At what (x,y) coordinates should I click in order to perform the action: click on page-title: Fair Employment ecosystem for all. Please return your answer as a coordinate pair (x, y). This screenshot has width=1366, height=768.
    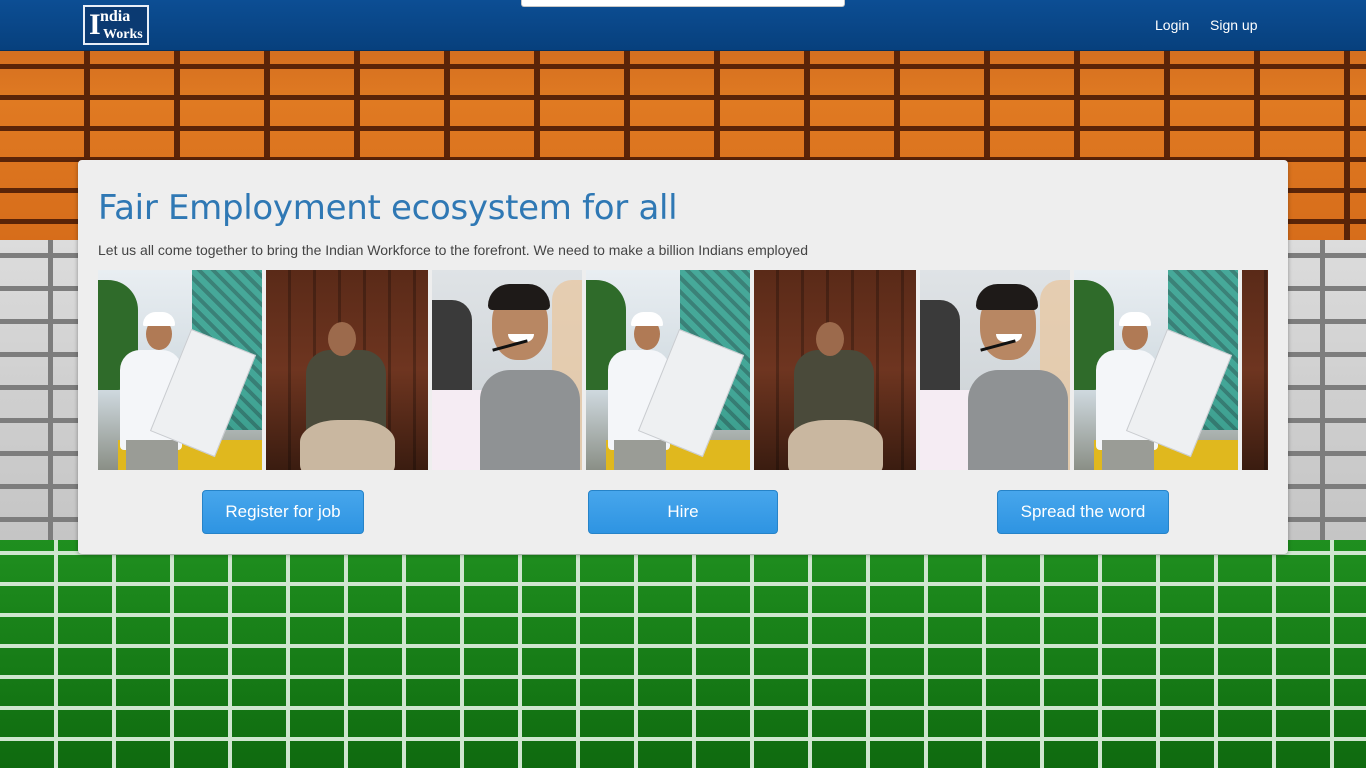
    Looking at the image, I should click on (388, 208).